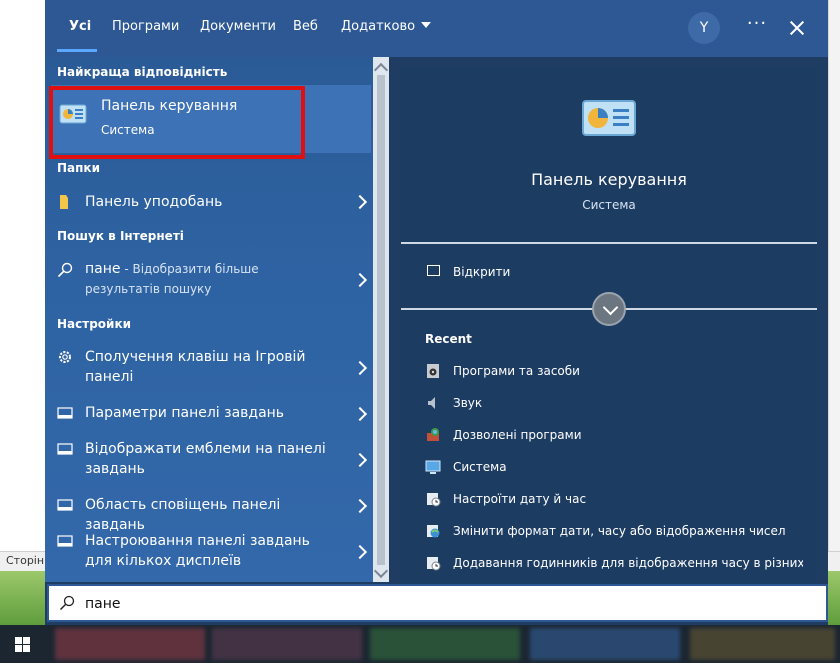  I want to click on recent-item-label: Система, so click(480, 467).